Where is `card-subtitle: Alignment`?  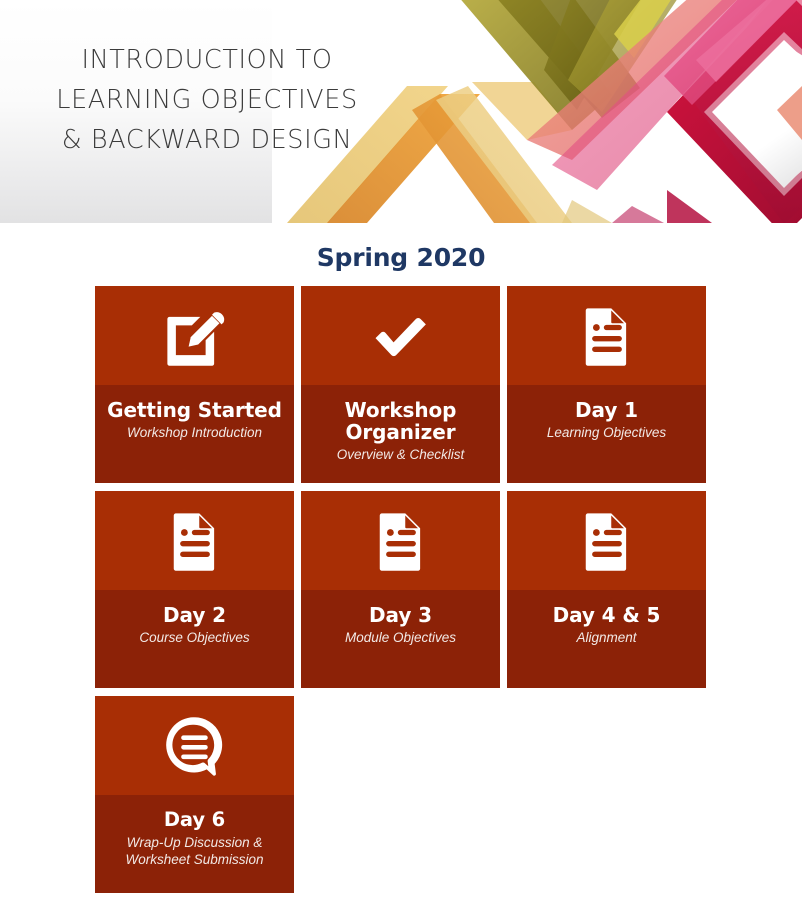
card-subtitle: Alignment is located at coordinates (606, 637).